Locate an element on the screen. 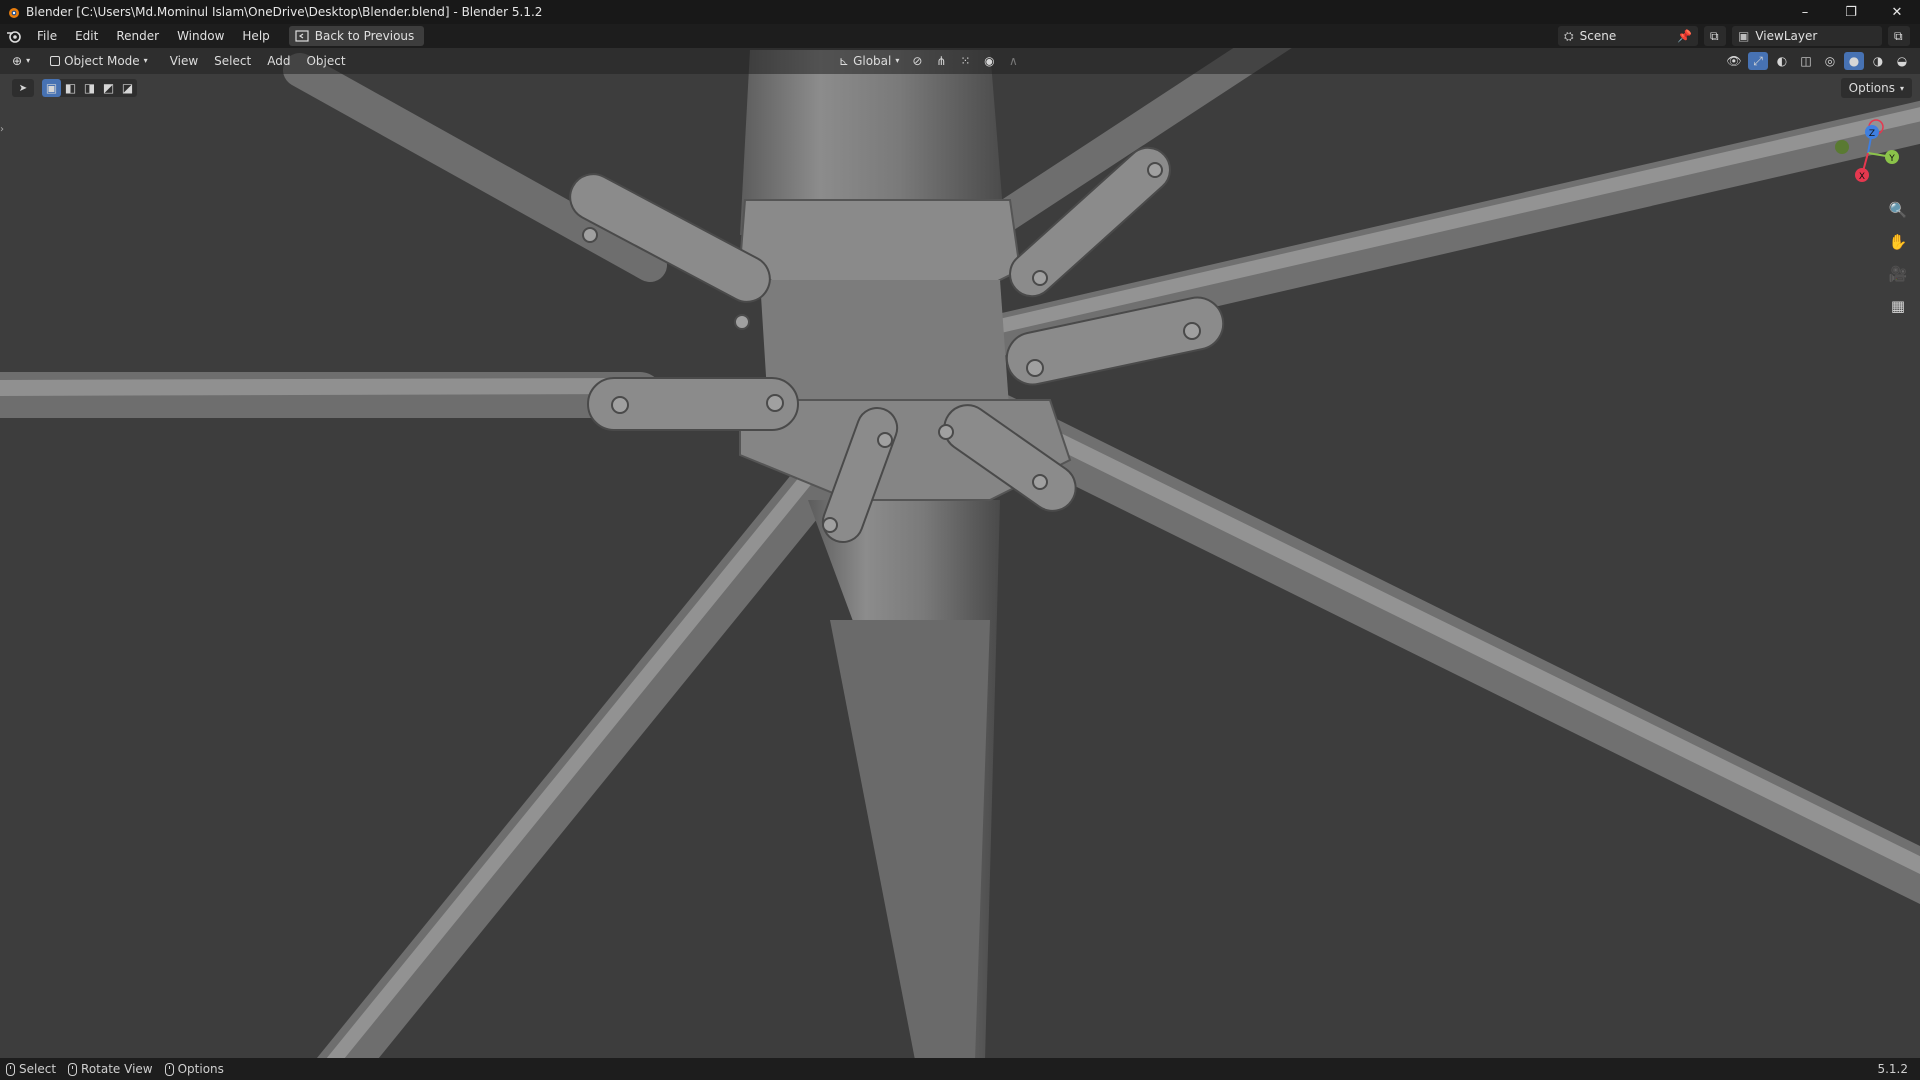 This screenshot has width=1920, height=1080. gizmo-y-label: Y is located at coordinates (1891, 159).